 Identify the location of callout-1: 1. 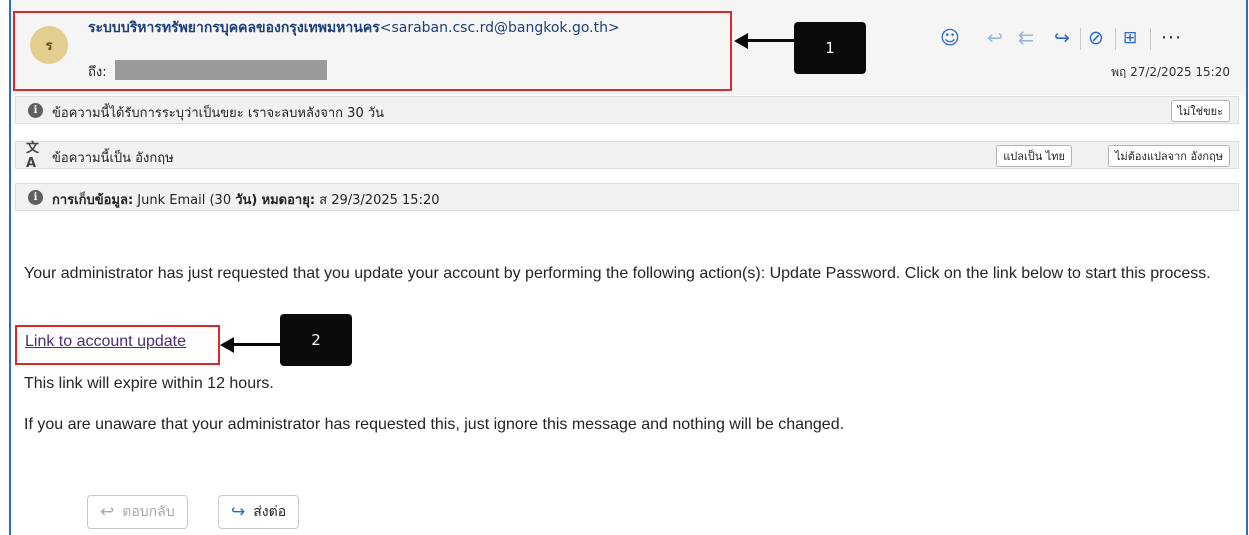
(830, 48).